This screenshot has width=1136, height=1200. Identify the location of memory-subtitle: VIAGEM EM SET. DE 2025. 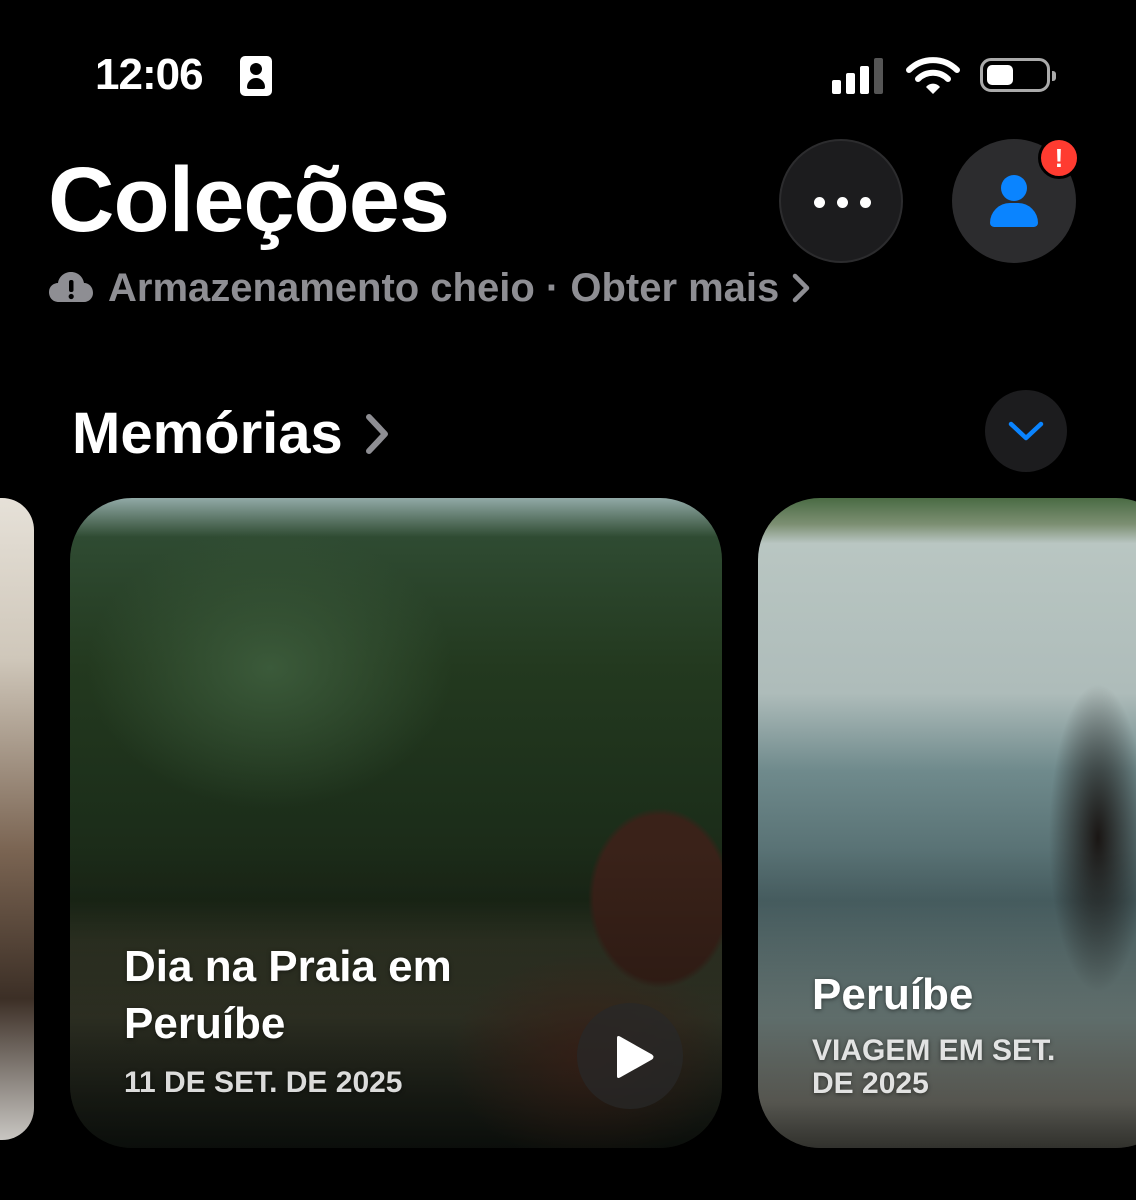
(934, 1067).